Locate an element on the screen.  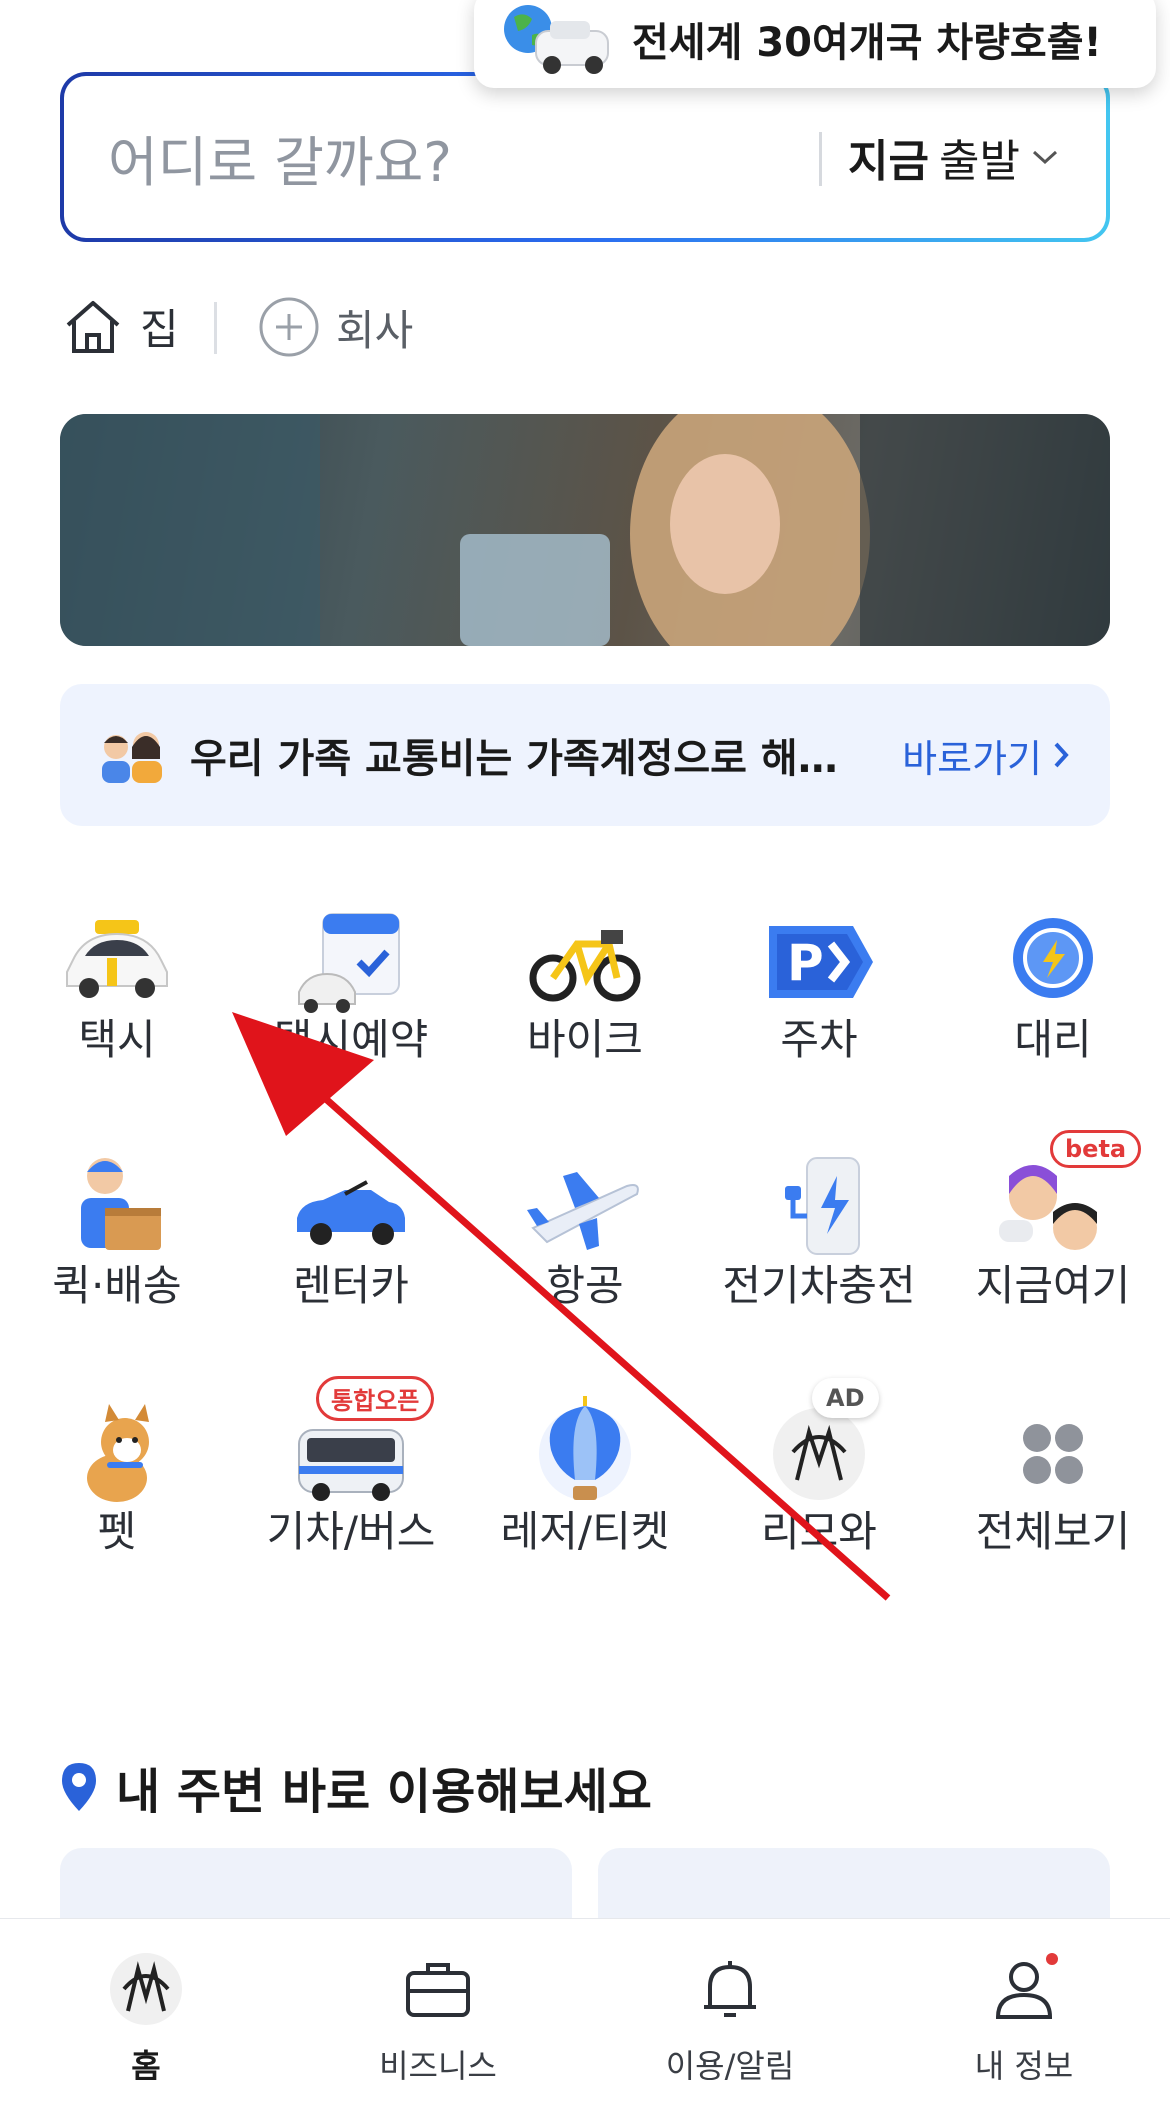
nearby-section-title: 내 주변 바로 이용해보세요 is located at coordinates (356, 1787).